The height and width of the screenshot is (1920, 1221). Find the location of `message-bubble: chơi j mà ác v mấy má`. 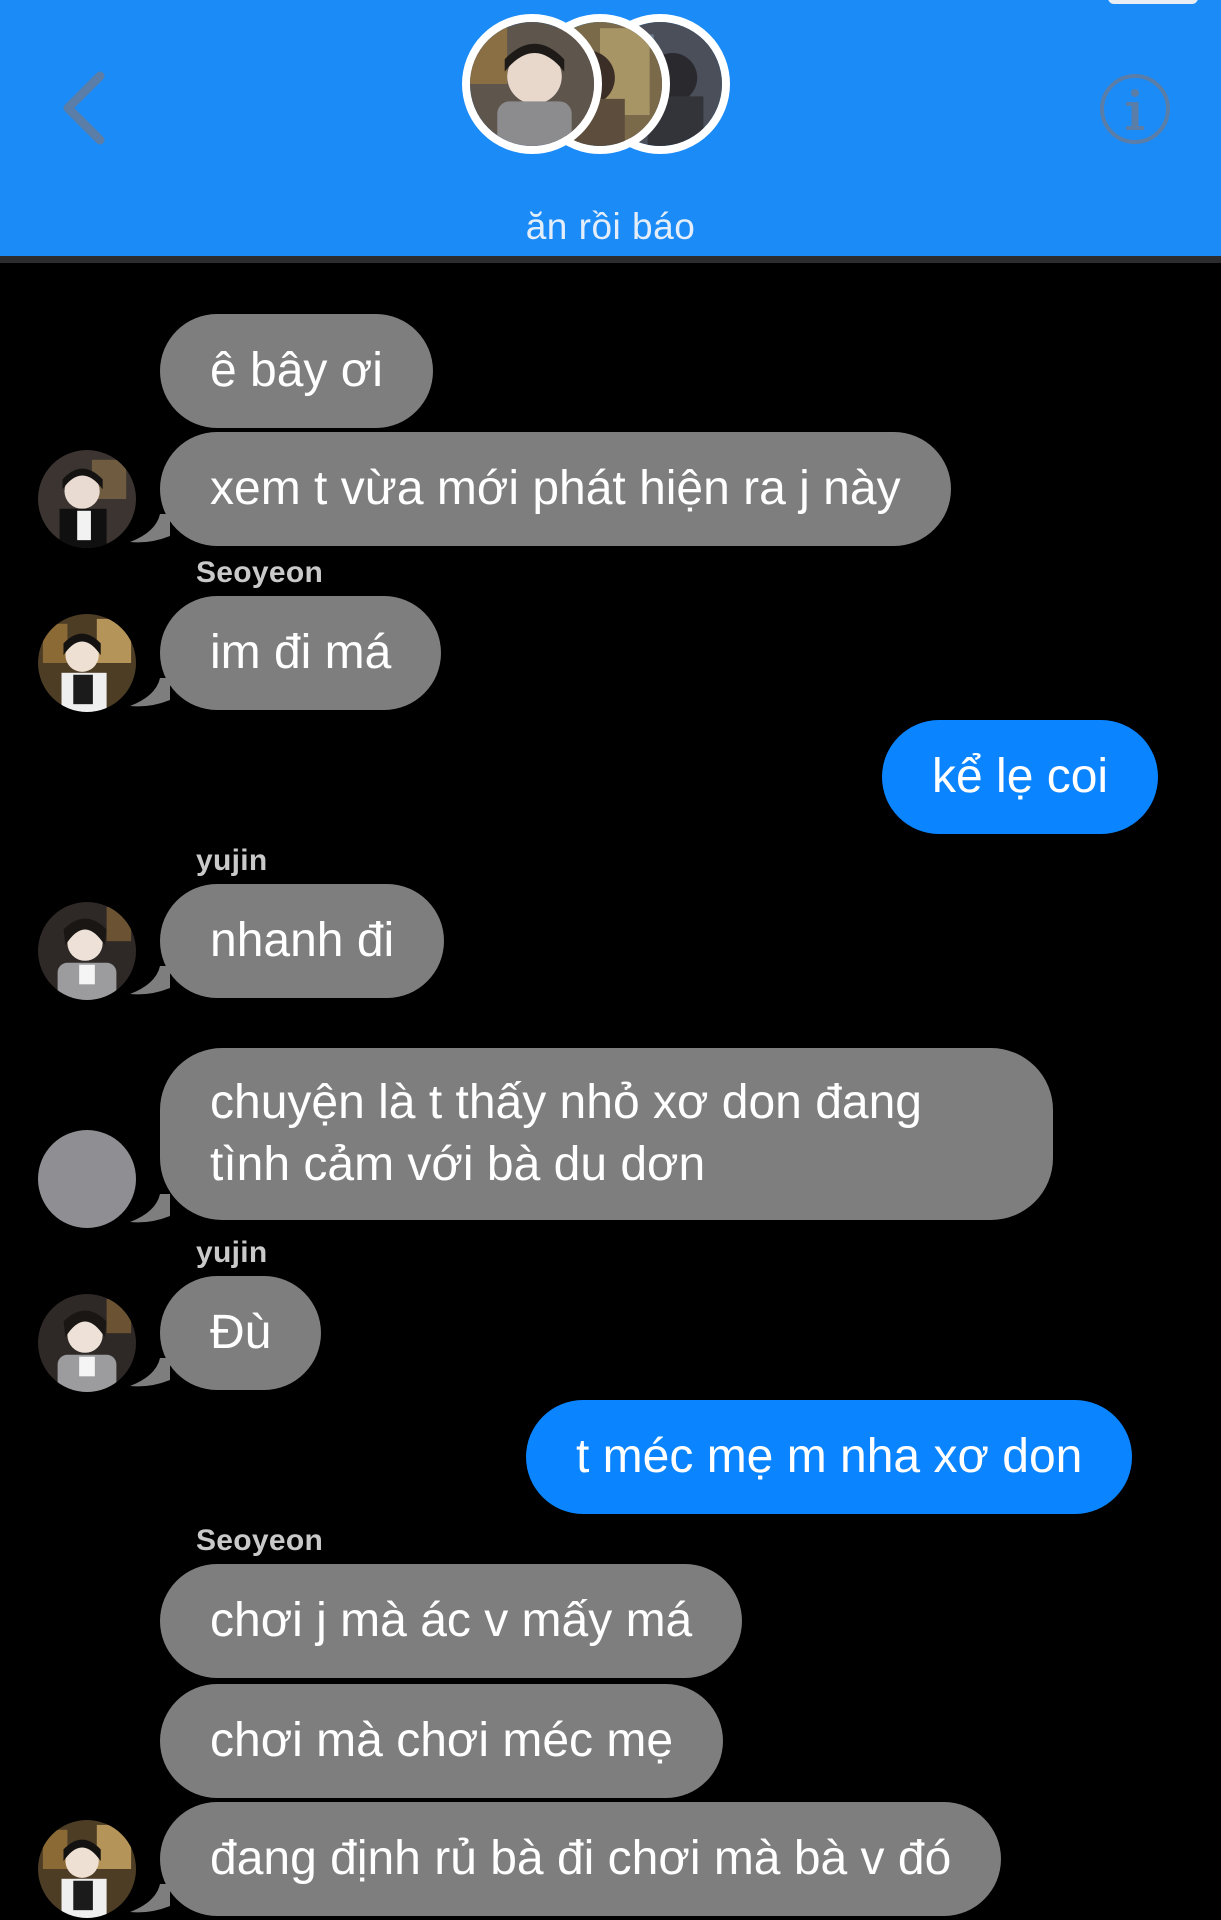

message-bubble: chơi j mà ác v mấy má is located at coordinates (451, 1621).